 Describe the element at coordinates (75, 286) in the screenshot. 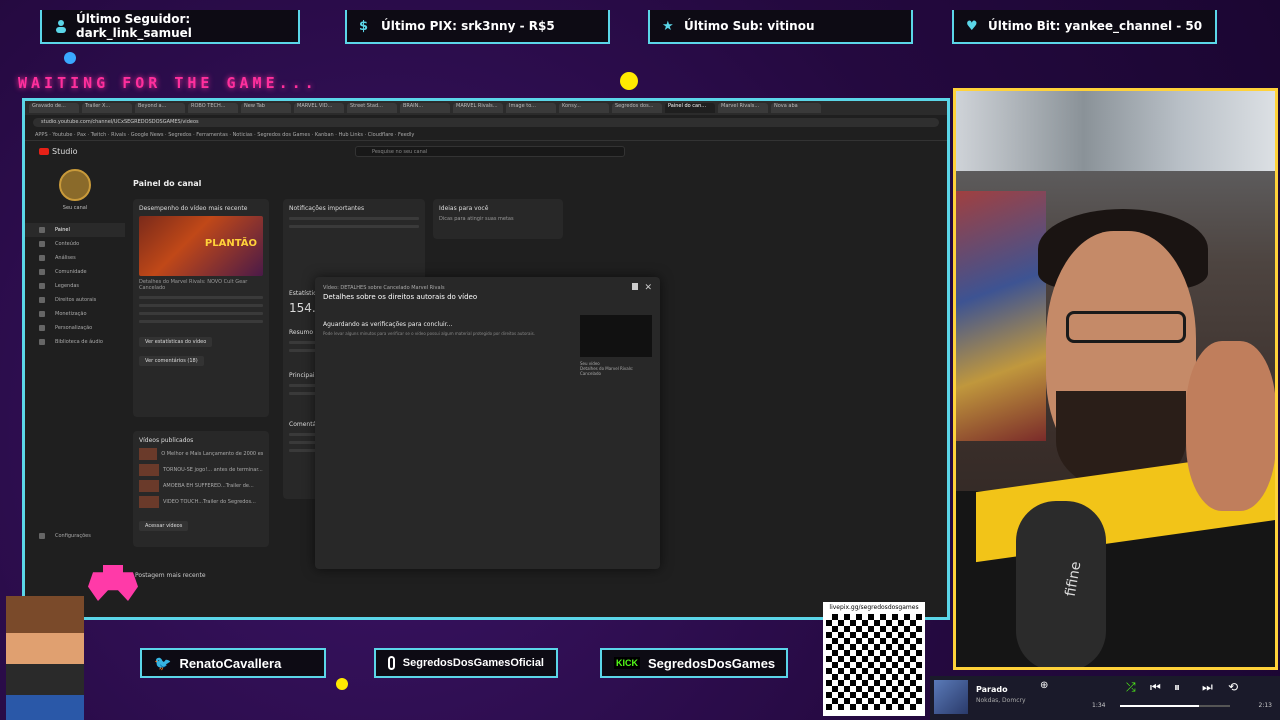

I see `sidebar-item-legendas: Legendas` at that location.